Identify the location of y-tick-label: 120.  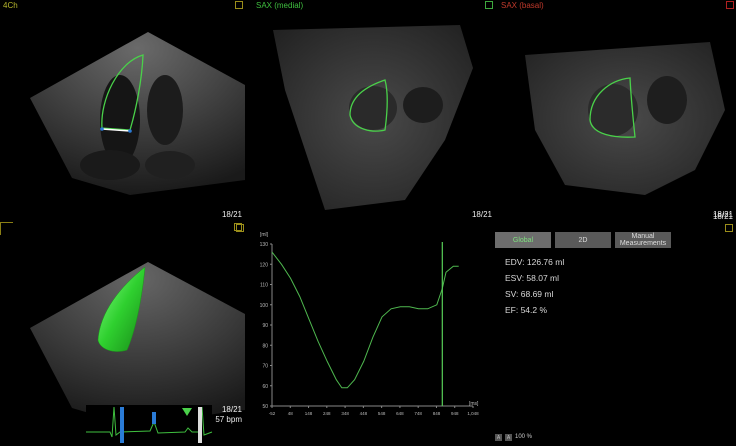
(264, 265).